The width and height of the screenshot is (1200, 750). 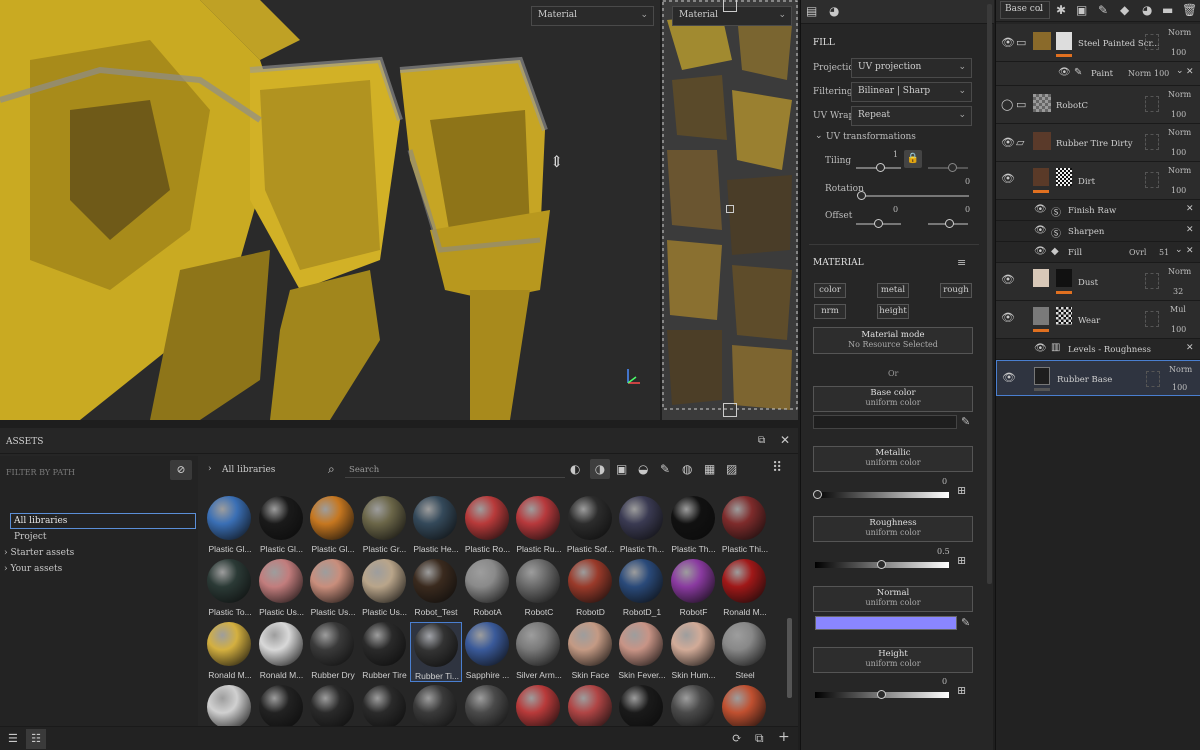 What do you see at coordinates (784, 737) in the screenshot?
I see `add-icon: +` at bounding box center [784, 737].